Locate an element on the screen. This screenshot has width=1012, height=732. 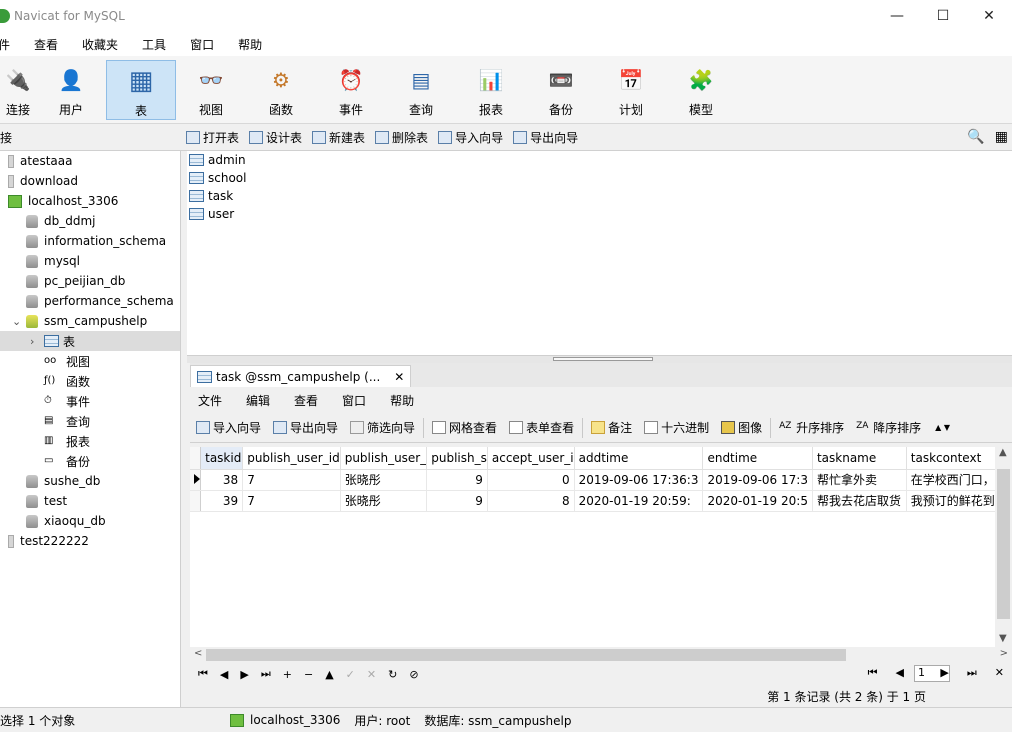
expand-toggle-icon: ⌄ is located at coordinates (19, 321).